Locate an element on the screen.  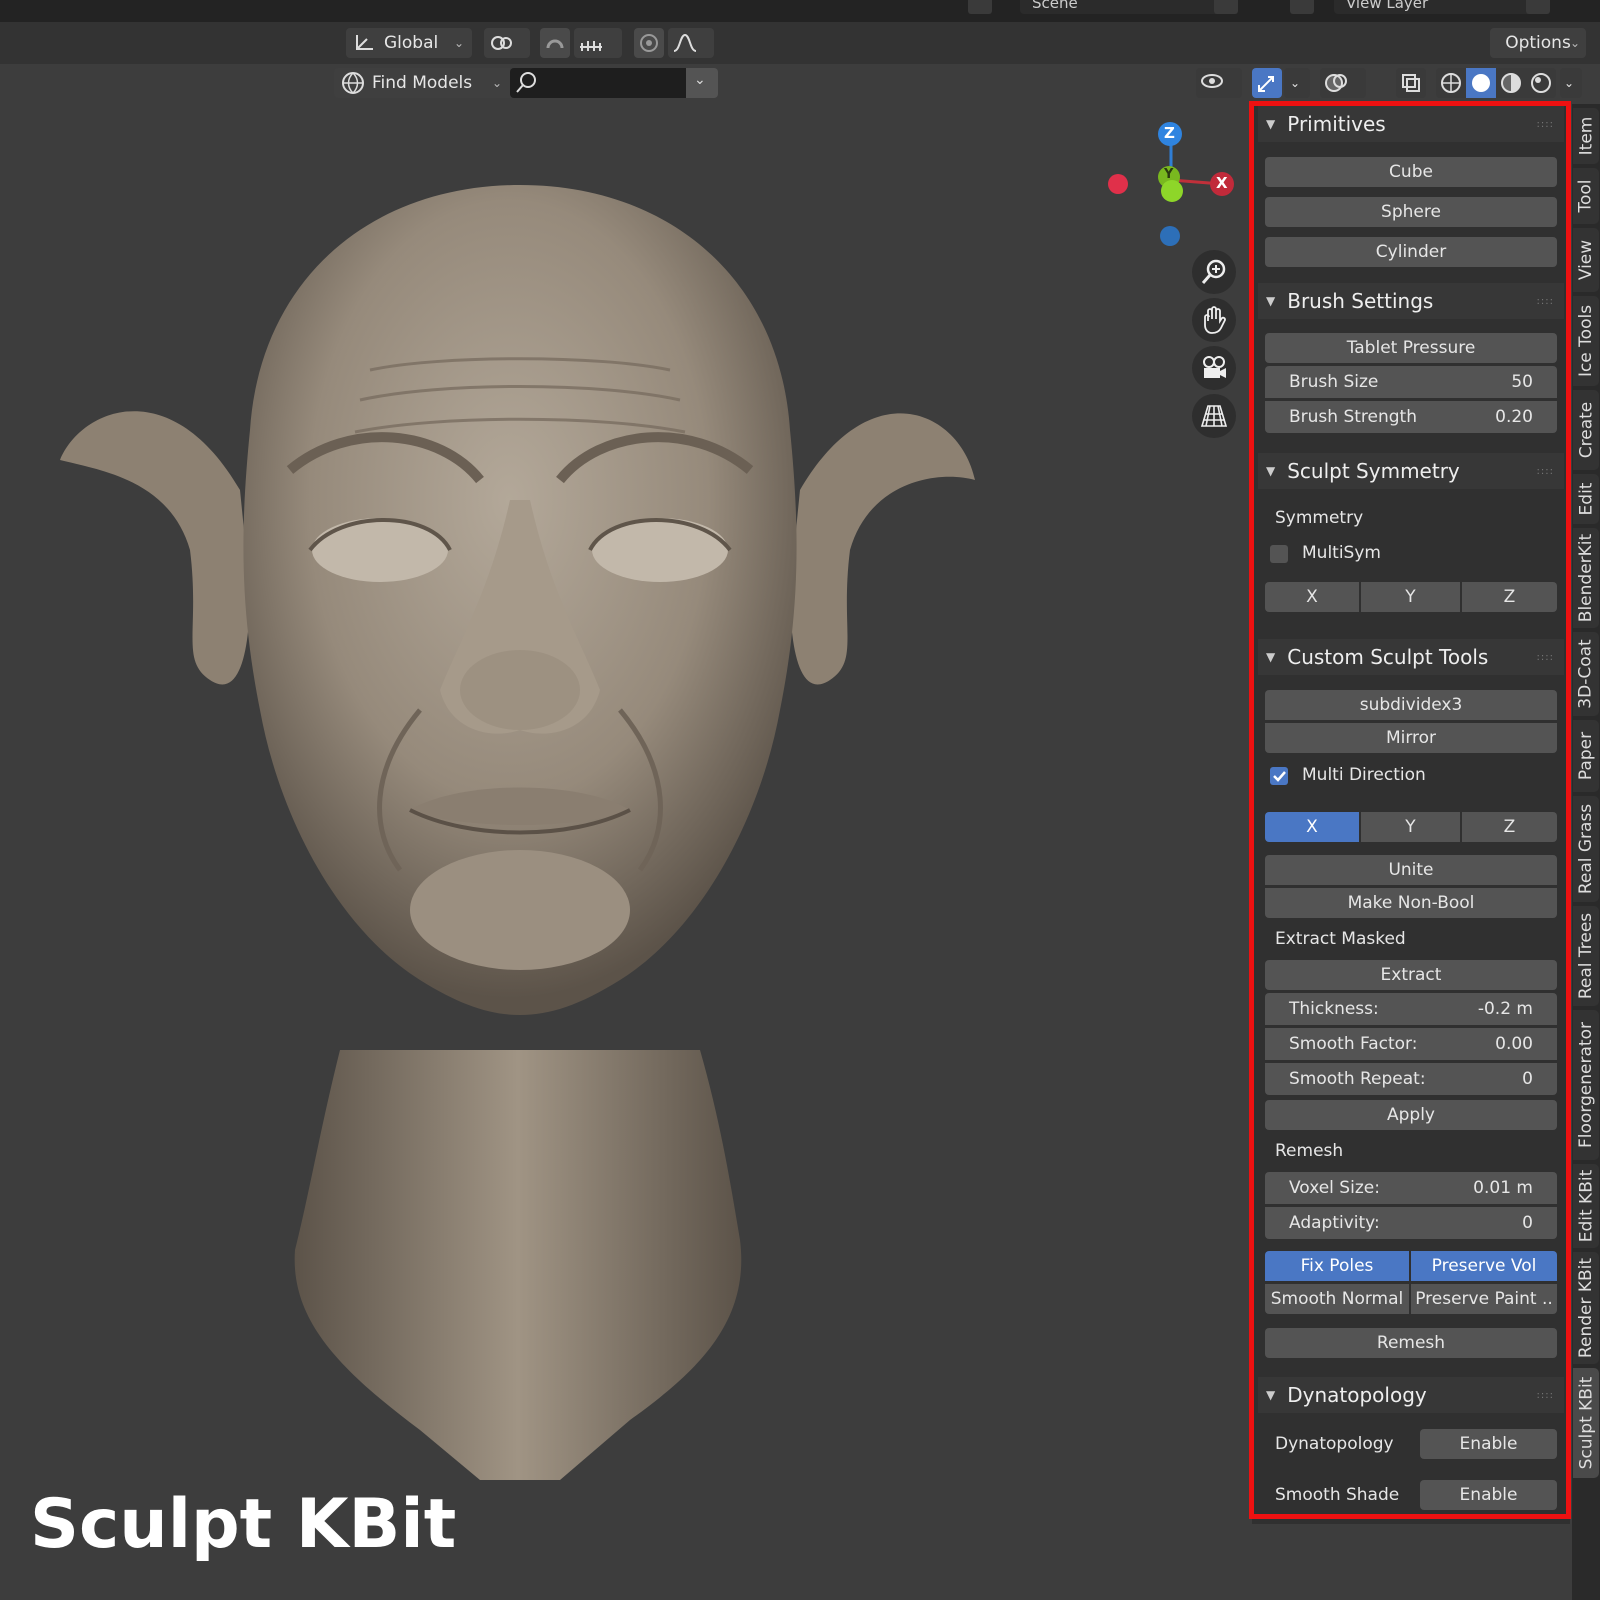
z-axis-label: Z is located at coordinates (1169, 133).